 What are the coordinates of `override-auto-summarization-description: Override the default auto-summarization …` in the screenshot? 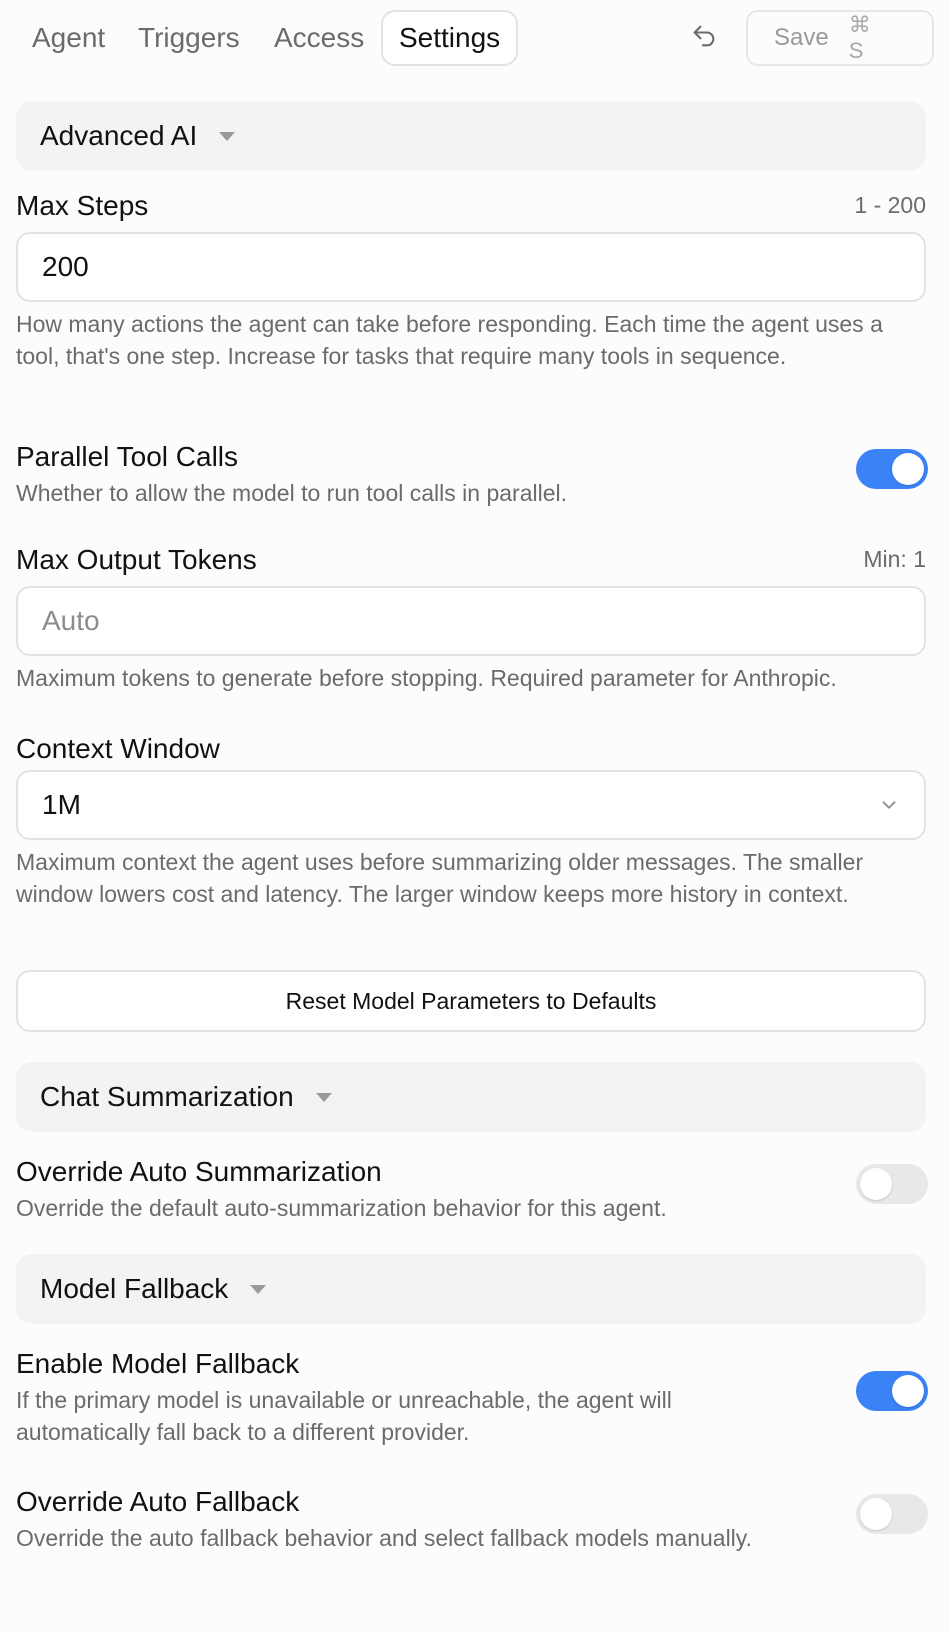 It's located at (341, 1208).